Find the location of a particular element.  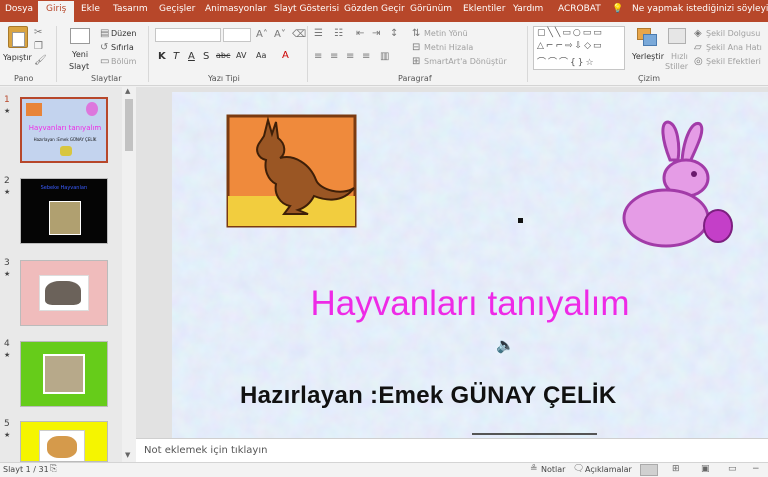

comments-toggle-button: Açıklamalar is located at coordinates (608, 469).